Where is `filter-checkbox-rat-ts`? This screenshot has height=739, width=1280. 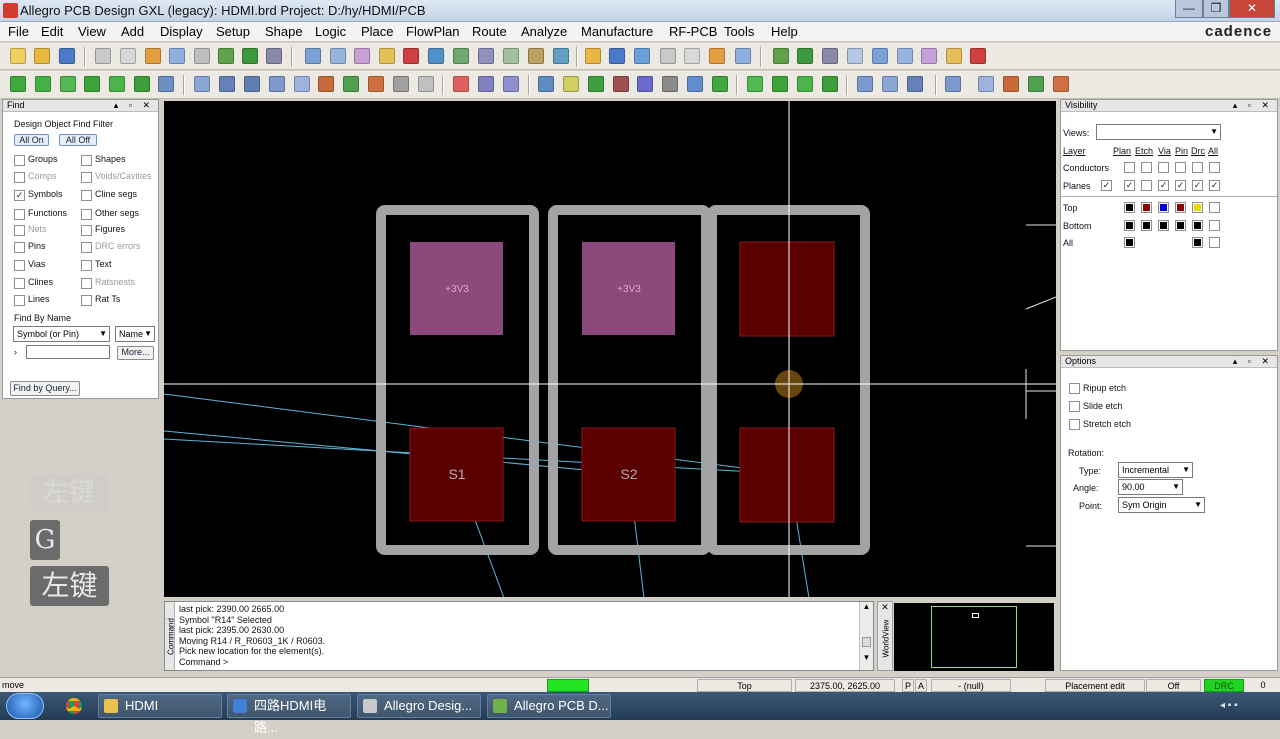 filter-checkbox-rat-ts is located at coordinates (86, 300).